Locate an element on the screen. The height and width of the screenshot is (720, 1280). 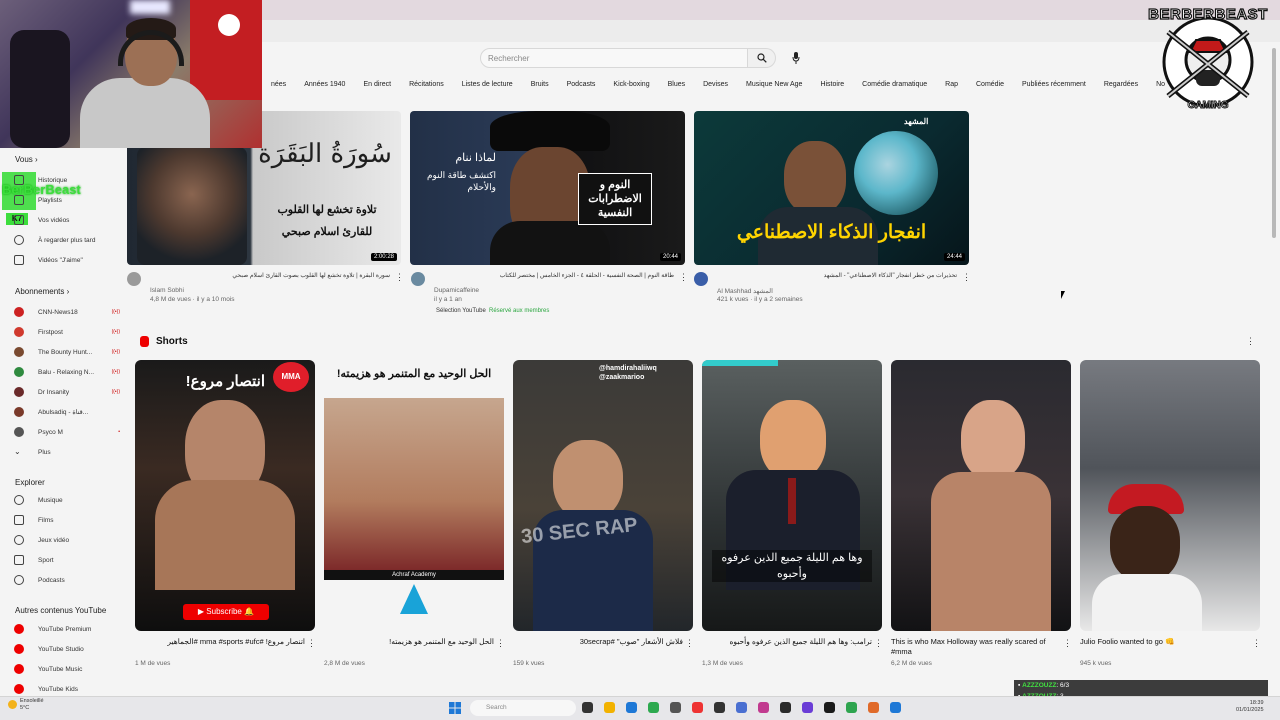
short-card-3: @hamdirahaliiwq @zaakmarioo 30 SEC RAP is located at coordinates (603, 495).